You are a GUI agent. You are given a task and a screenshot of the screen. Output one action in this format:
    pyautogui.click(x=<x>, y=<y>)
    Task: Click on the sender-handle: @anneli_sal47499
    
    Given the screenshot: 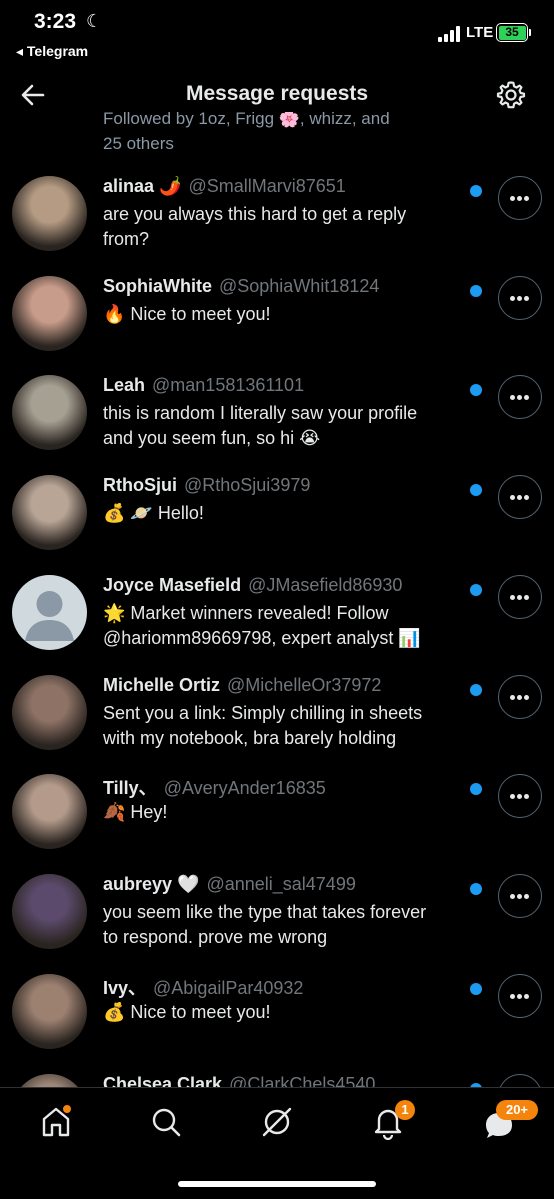 What is the action you would take?
    pyautogui.click(x=281, y=884)
    